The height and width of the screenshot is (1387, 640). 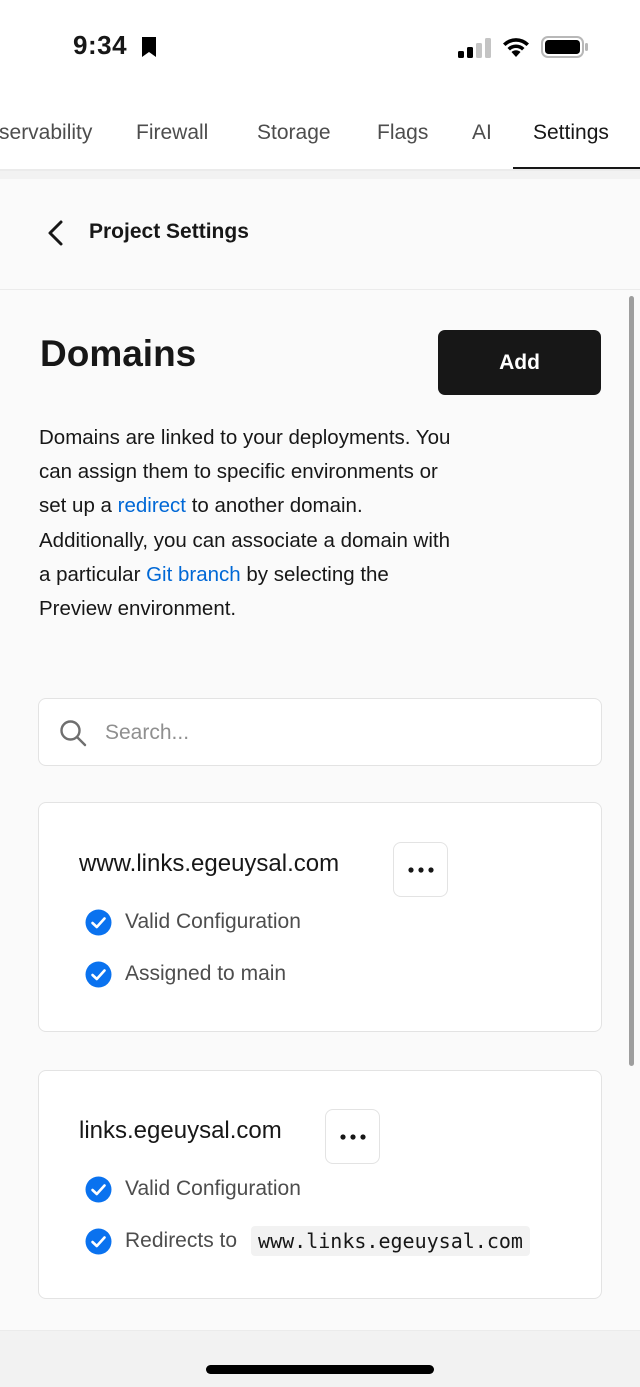 I want to click on back-chevron-icon, so click(x=56, y=233).